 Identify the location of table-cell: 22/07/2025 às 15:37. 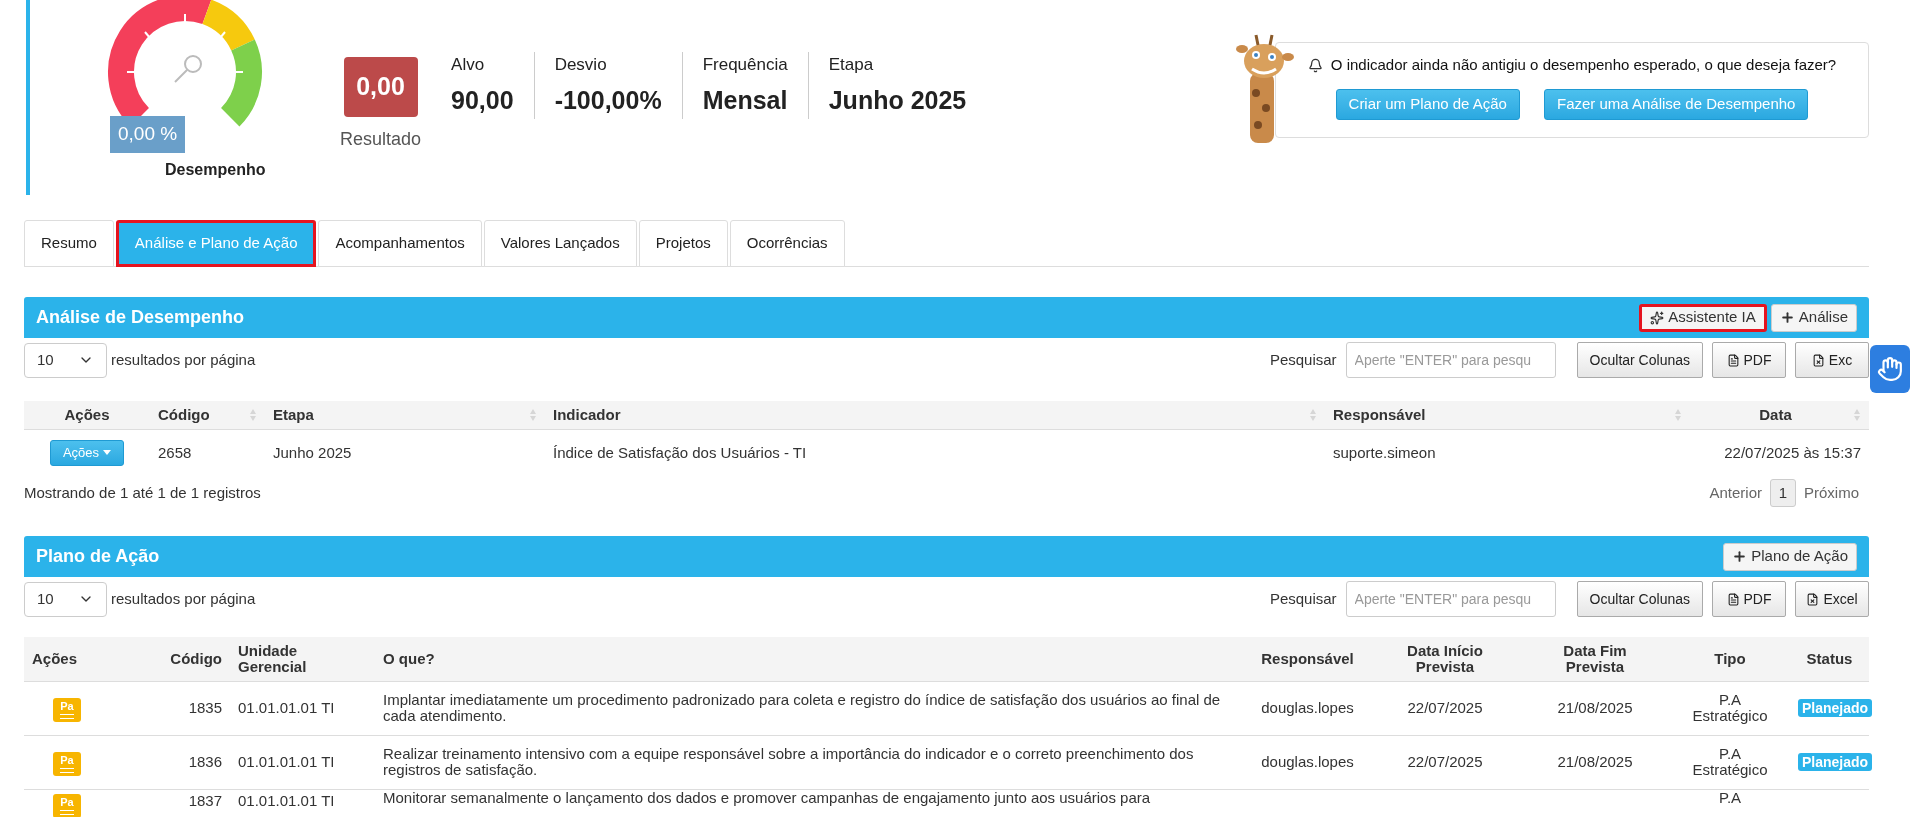
(1792, 452).